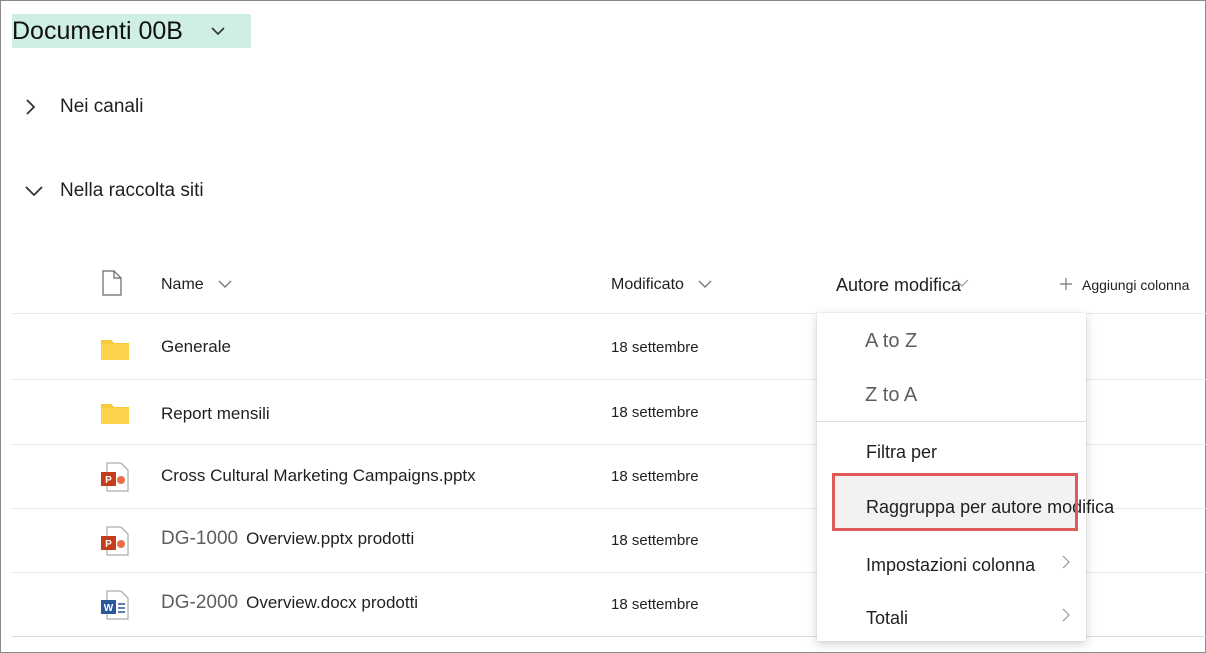  What do you see at coordinates (975, 341) in the screenshot?
I see `menu-item-sort-a-to-z: A to Z` at bounding box center [975, 341].